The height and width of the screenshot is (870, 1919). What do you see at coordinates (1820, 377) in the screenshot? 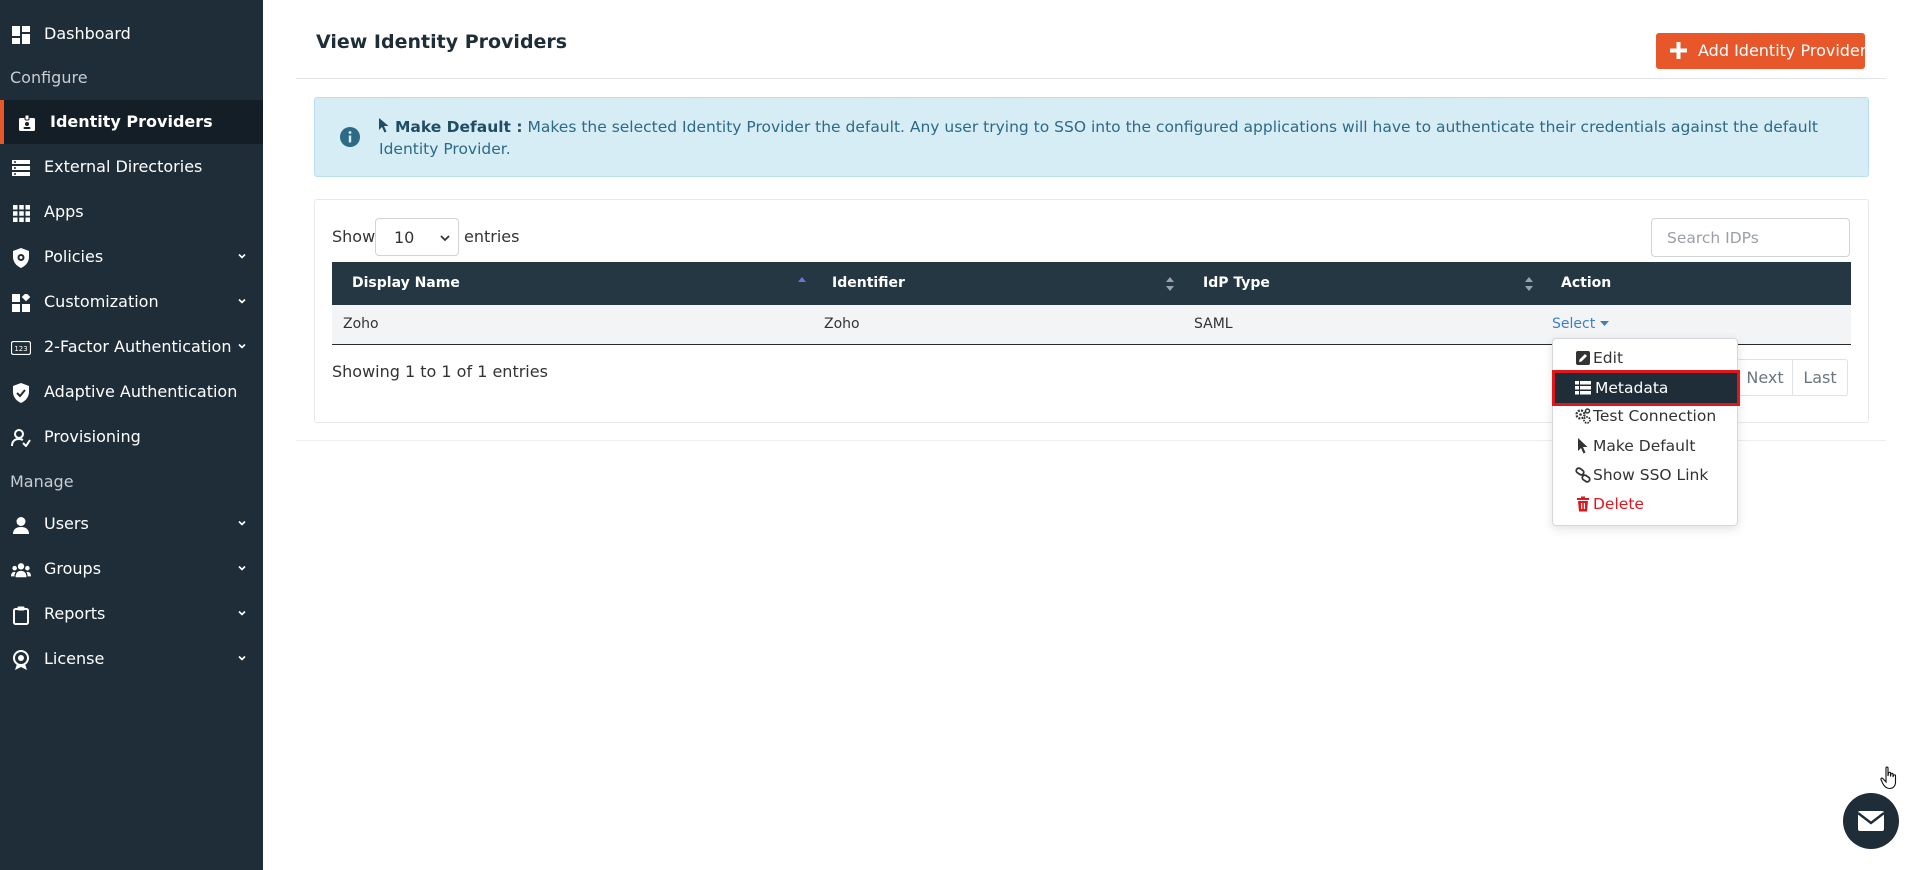
I see `pagination-last-button: Last` at bounding box center [1820, 377].